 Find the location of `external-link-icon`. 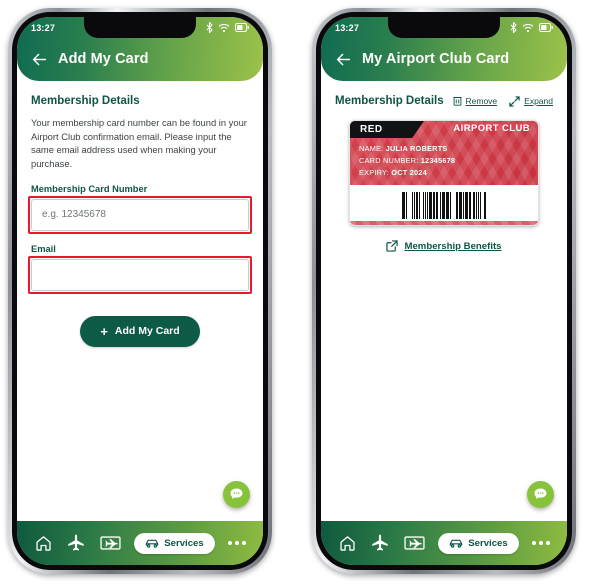

external-link-icon is located at coordinates (392, 246).